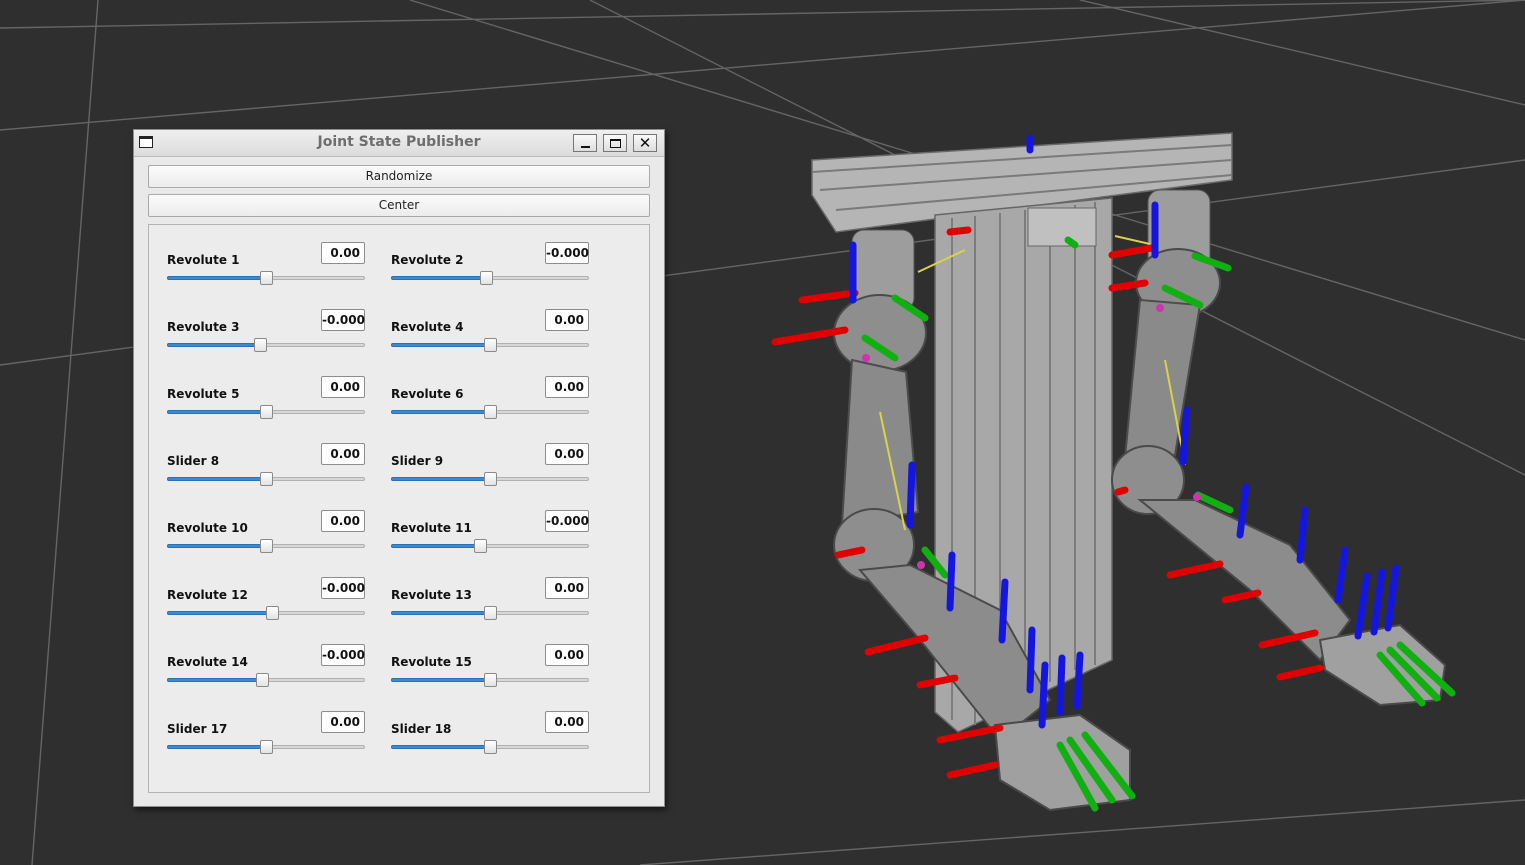  I want to click on maximize-button, so click(615, 143).